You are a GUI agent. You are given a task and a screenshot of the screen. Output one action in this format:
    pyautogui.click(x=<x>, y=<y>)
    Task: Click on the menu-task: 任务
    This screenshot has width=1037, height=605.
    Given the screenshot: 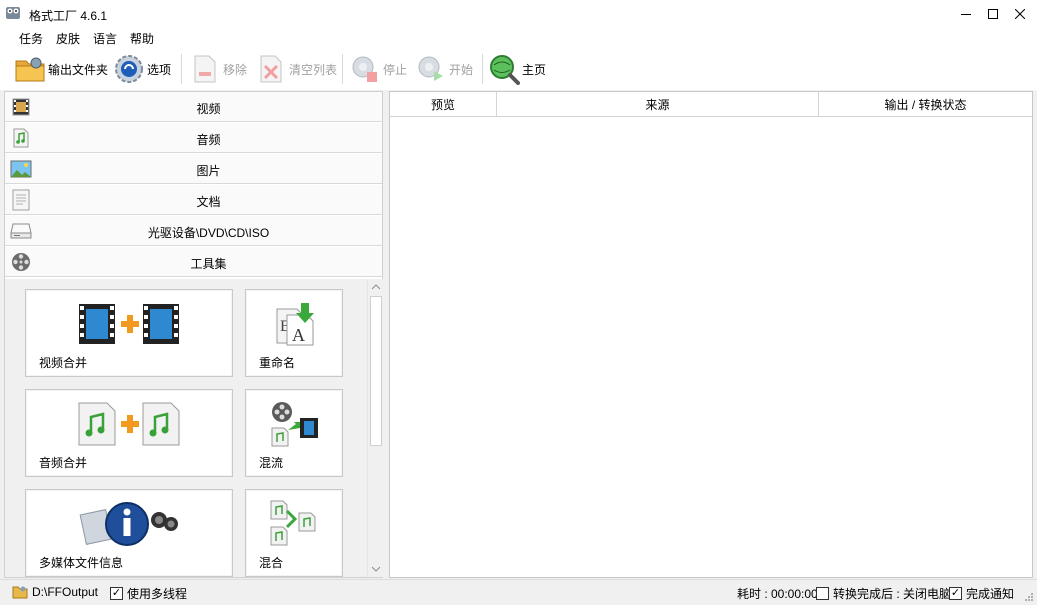 What is the action you would take?
    pyautogui.click(x=31, y=38)
    